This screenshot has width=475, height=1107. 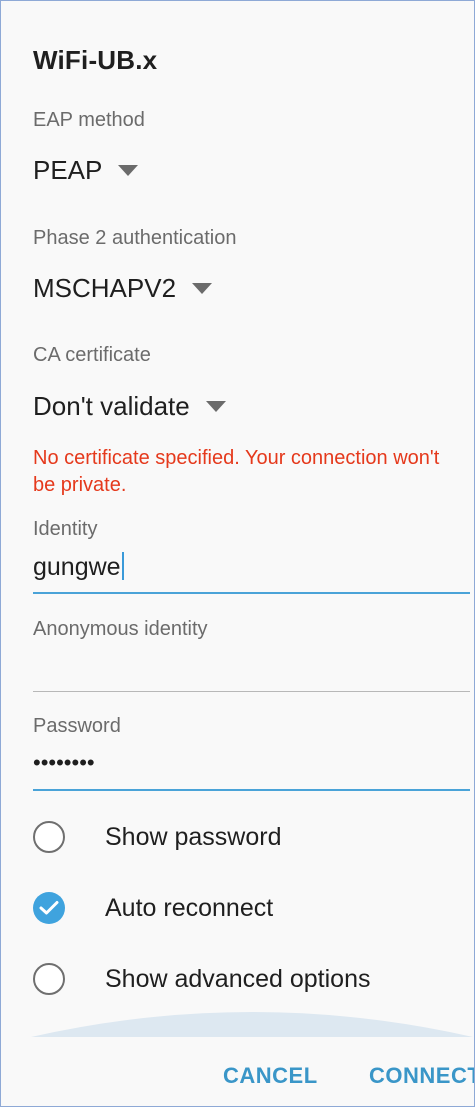 What do you see at coordinates (49, 837) in the screenshot?
I see `show-password-checkbox` at bounding box center [49, 837].